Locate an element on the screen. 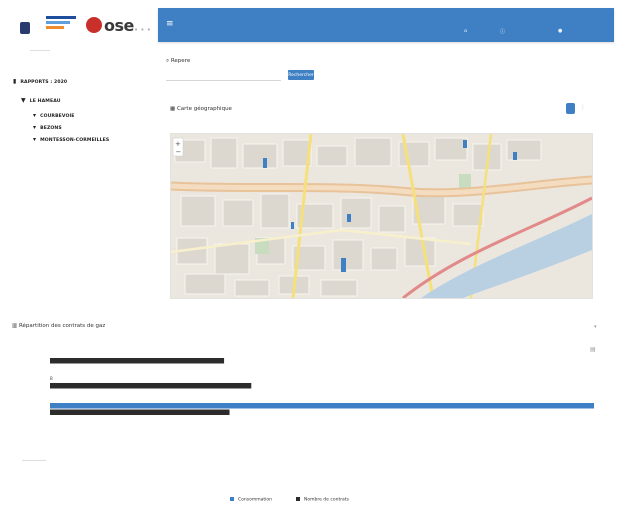  map-icon: ▦ is located at coordinates (173, 109).